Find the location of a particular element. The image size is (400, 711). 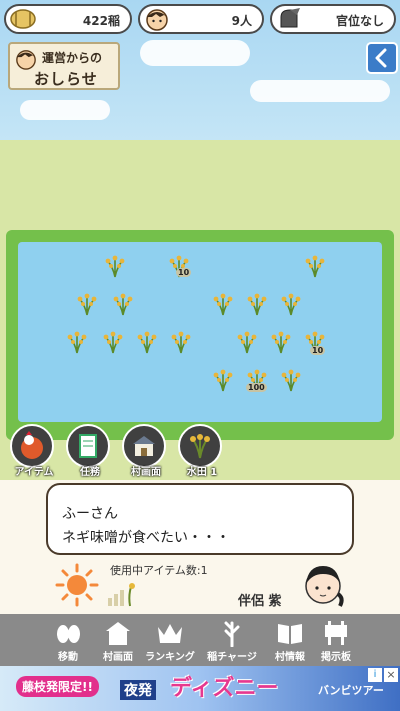

speech-text: ネギ味噌が食べたい・・・ is located at coordinates (146, 538).